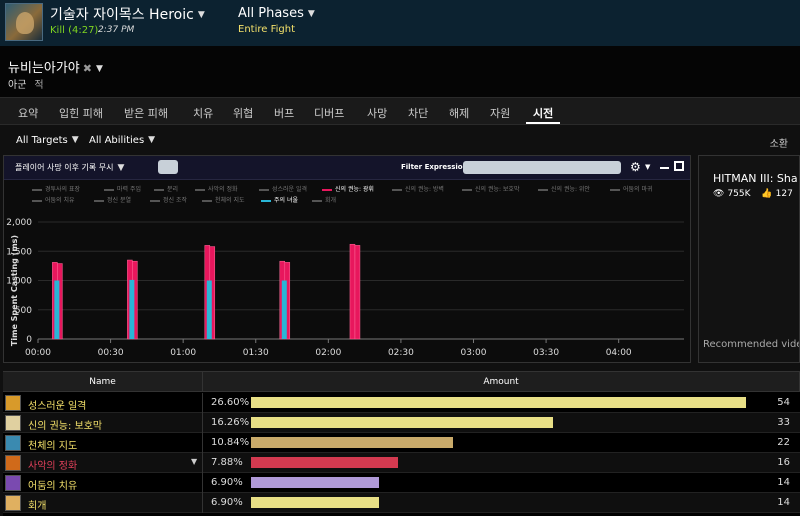 The image size is (800, 516). I want to click on tab-10: 자원, so click(500, 113).